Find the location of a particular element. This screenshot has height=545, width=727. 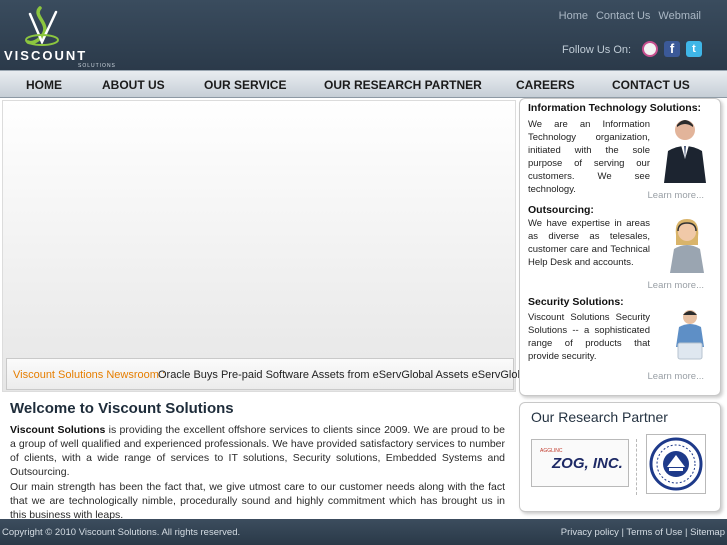

service-security-title: Security Solutions: is located at coordinates (576, 302).